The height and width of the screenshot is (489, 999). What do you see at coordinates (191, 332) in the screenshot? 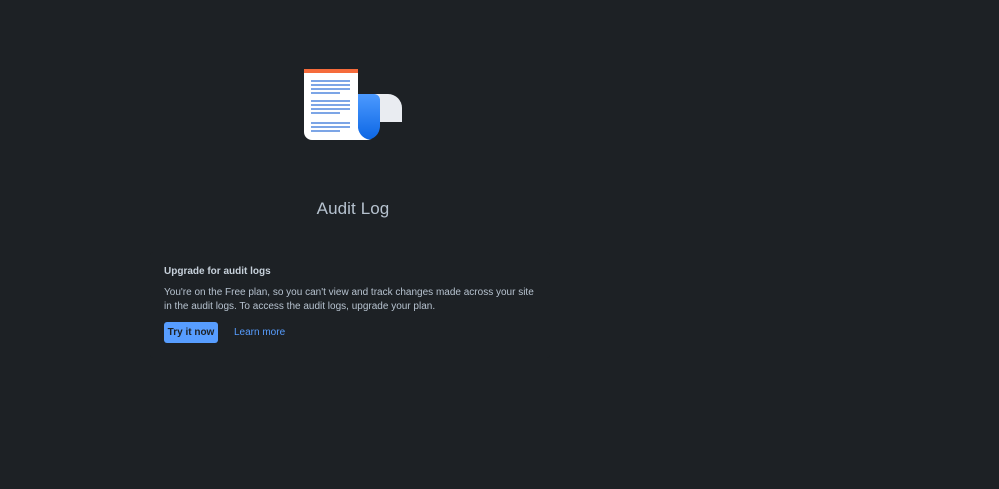
I see `try-it-now-button: Try it now` at bounding box center [191, 332].